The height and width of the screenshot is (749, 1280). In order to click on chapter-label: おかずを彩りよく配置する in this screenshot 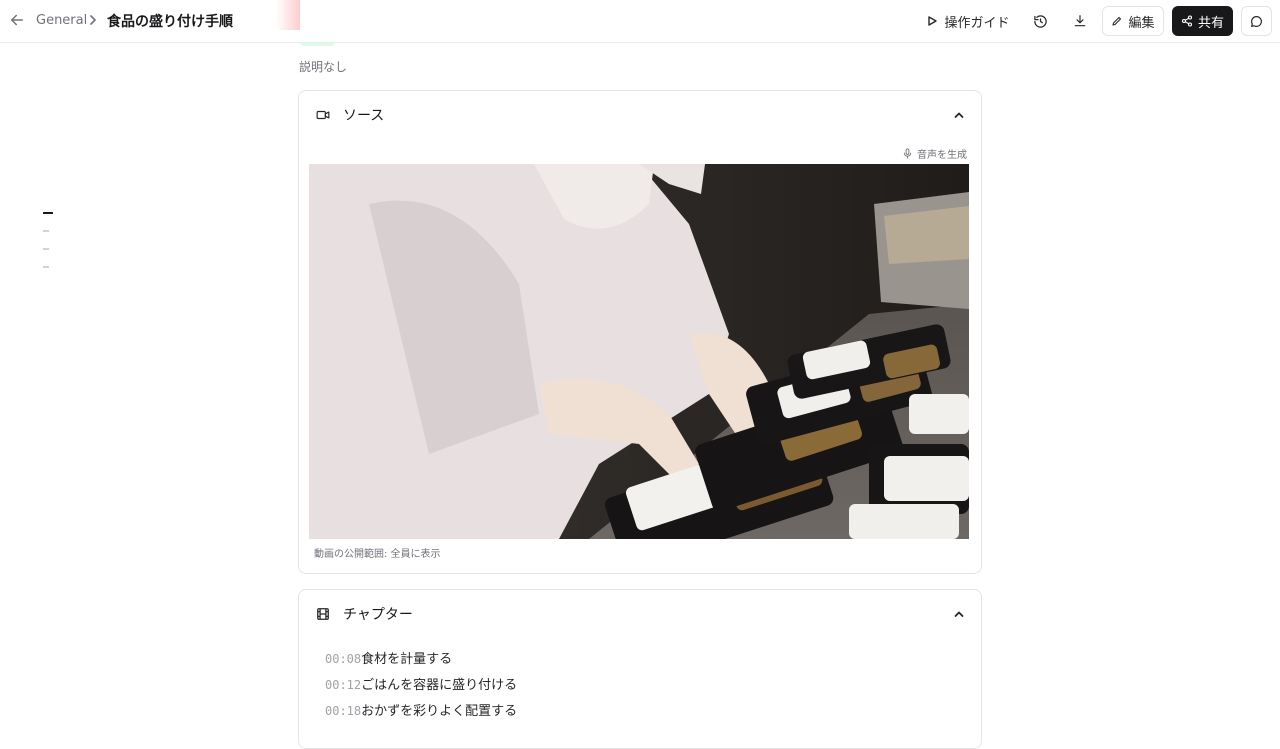, I will do `click(439, 711)`.